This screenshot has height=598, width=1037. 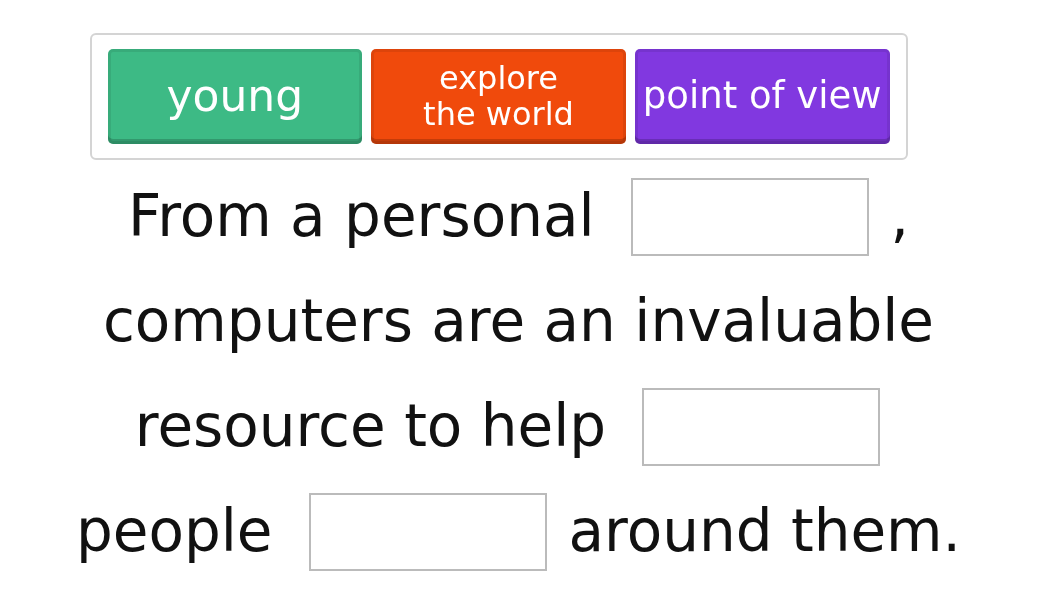 What do you see at coordinates (762, 96) in the screenshot?
I see `word-tile: point of view` at bounding box center [762, 96].